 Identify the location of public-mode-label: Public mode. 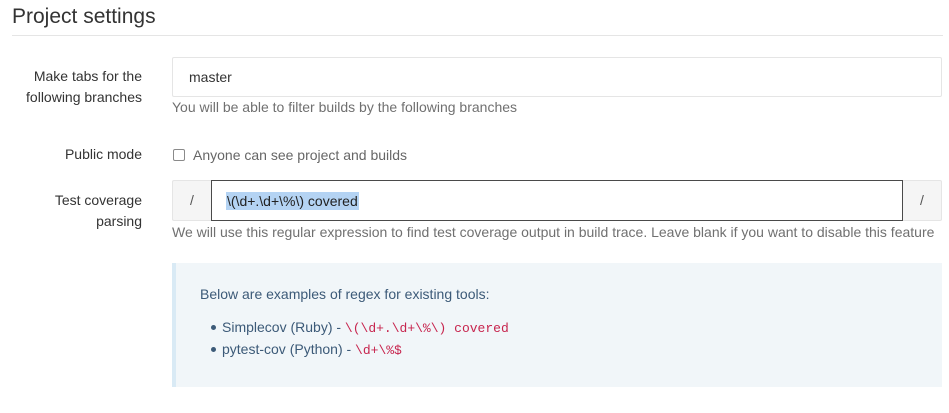
(103, 154).